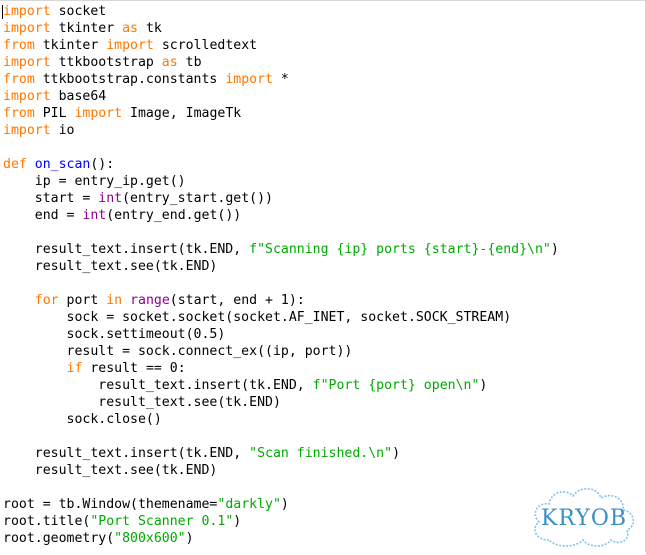 The height and width of the screenshot is (555, 646). I want to click on code-token: root.title(, so click(47, 521).